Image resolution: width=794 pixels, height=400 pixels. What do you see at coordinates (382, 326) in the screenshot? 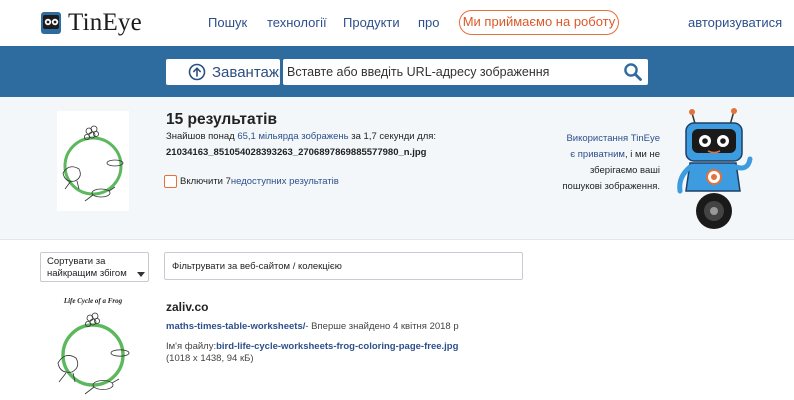
I see `first-seen-date: - Вперше знайдено 4 квітня 2018 р` at bounding box center [382, 326].